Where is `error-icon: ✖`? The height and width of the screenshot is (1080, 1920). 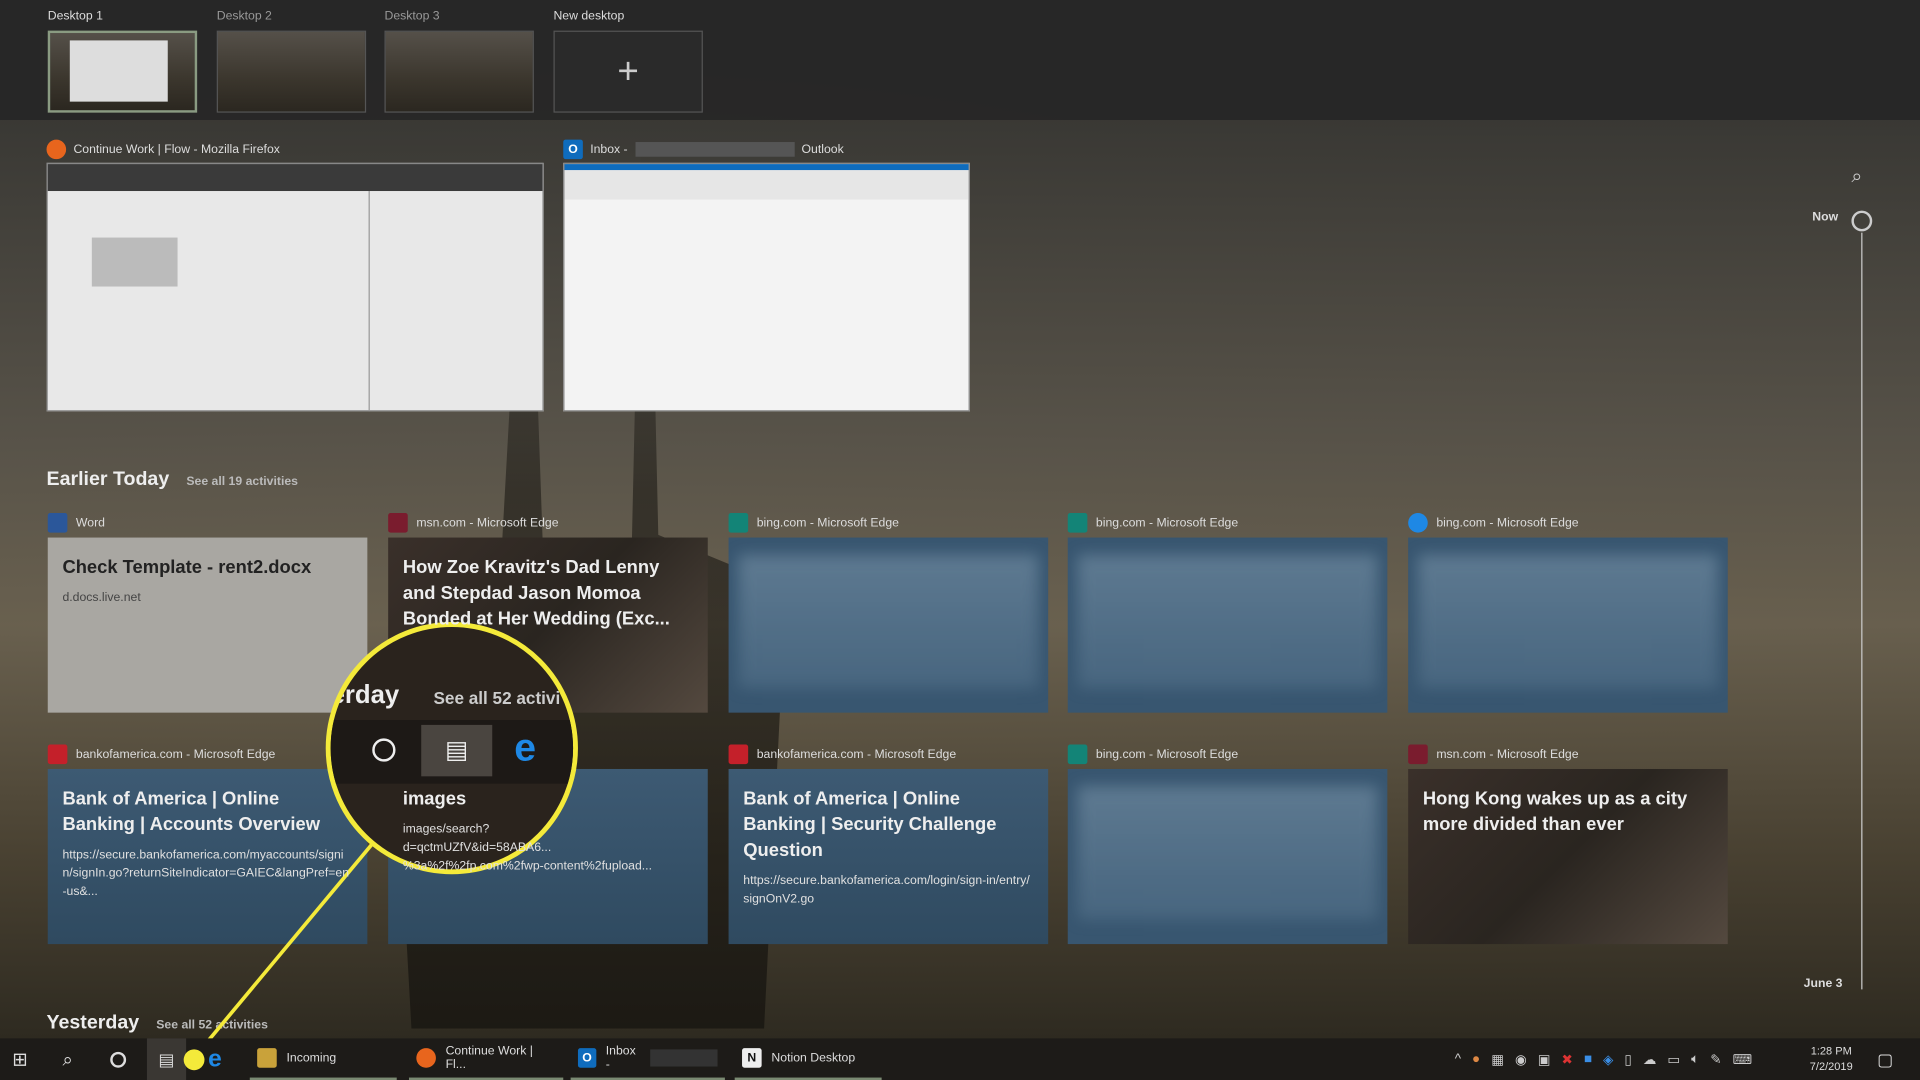
error-icon: ✖ is located at coordinates (1567, 1059).